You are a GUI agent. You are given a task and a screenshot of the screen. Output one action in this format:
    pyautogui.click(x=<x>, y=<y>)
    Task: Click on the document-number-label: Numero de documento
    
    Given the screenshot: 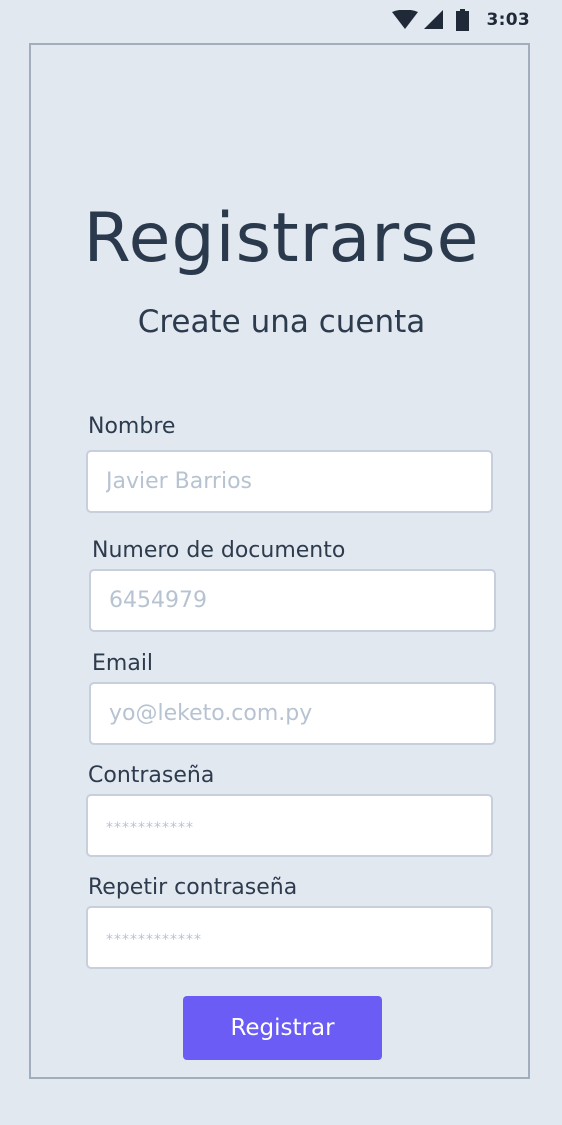 What is the action you would take?
    pyautogui.click(x=219, y=550)
    